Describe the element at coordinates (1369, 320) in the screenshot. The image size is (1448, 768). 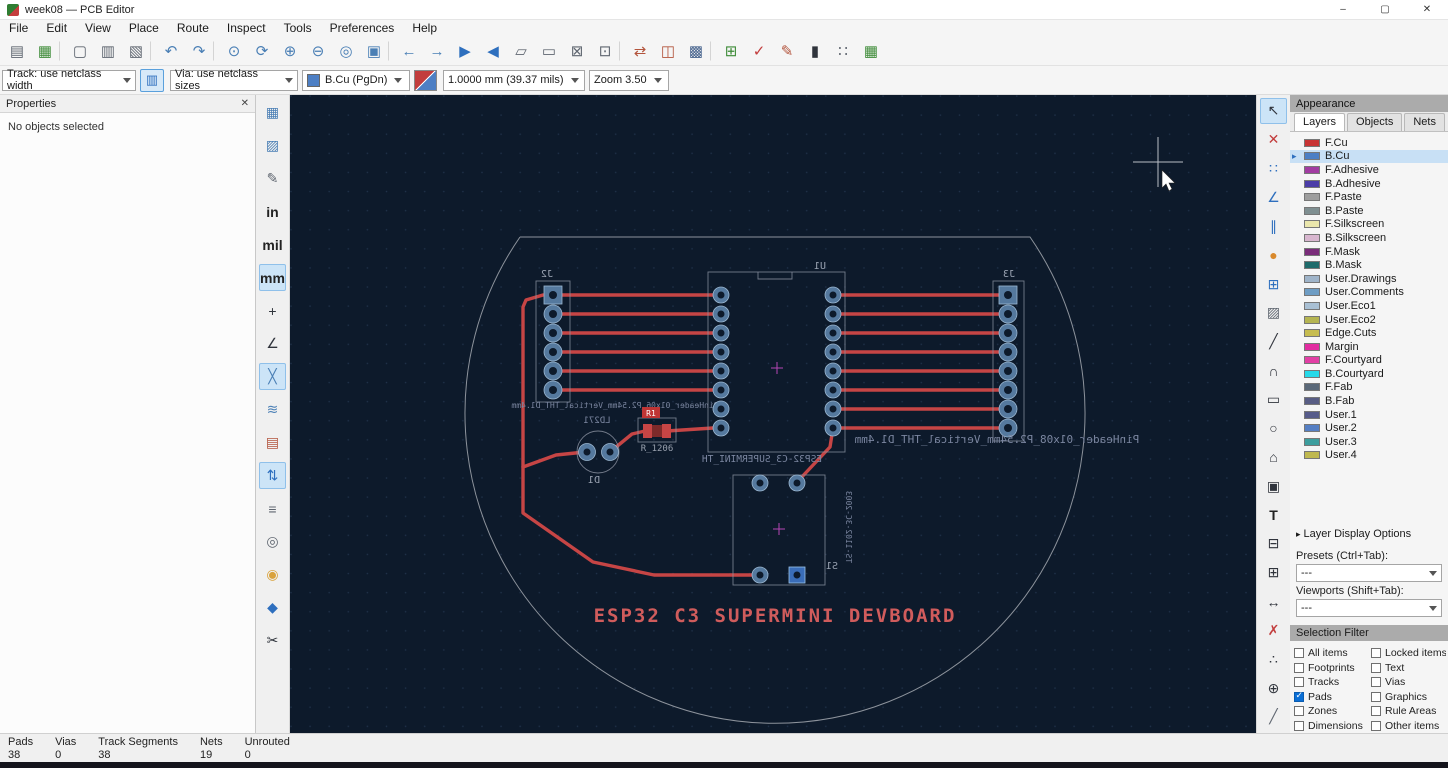
I see `layer-row: User.Eco2` at that location.